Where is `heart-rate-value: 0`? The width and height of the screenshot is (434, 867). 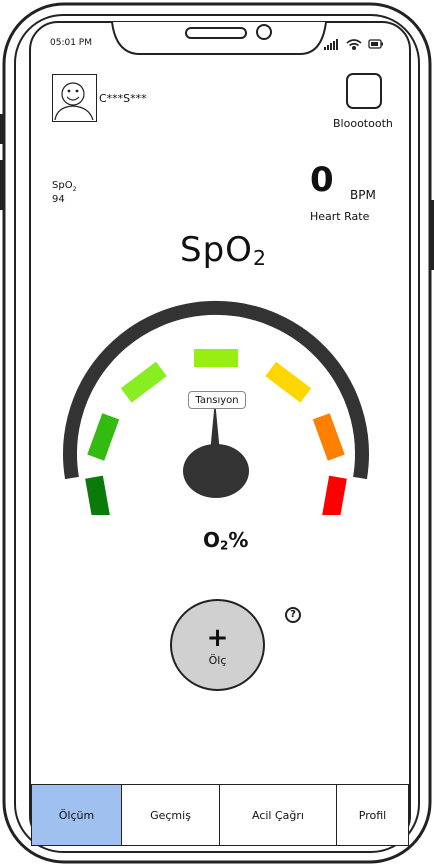 heart-rate-value: 0 is located at coordinates (322, 180).